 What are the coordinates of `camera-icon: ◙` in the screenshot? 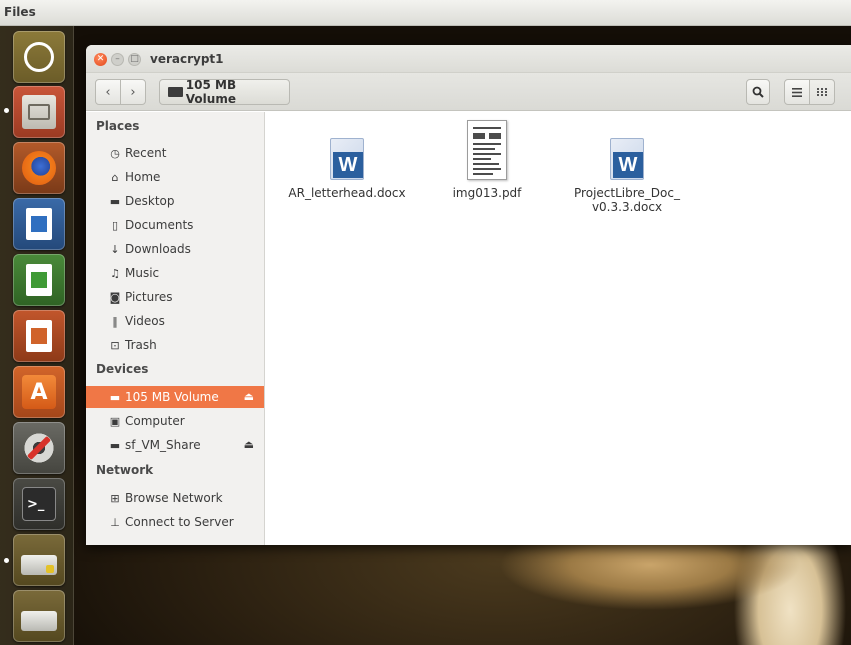 It's located at (115, 297).